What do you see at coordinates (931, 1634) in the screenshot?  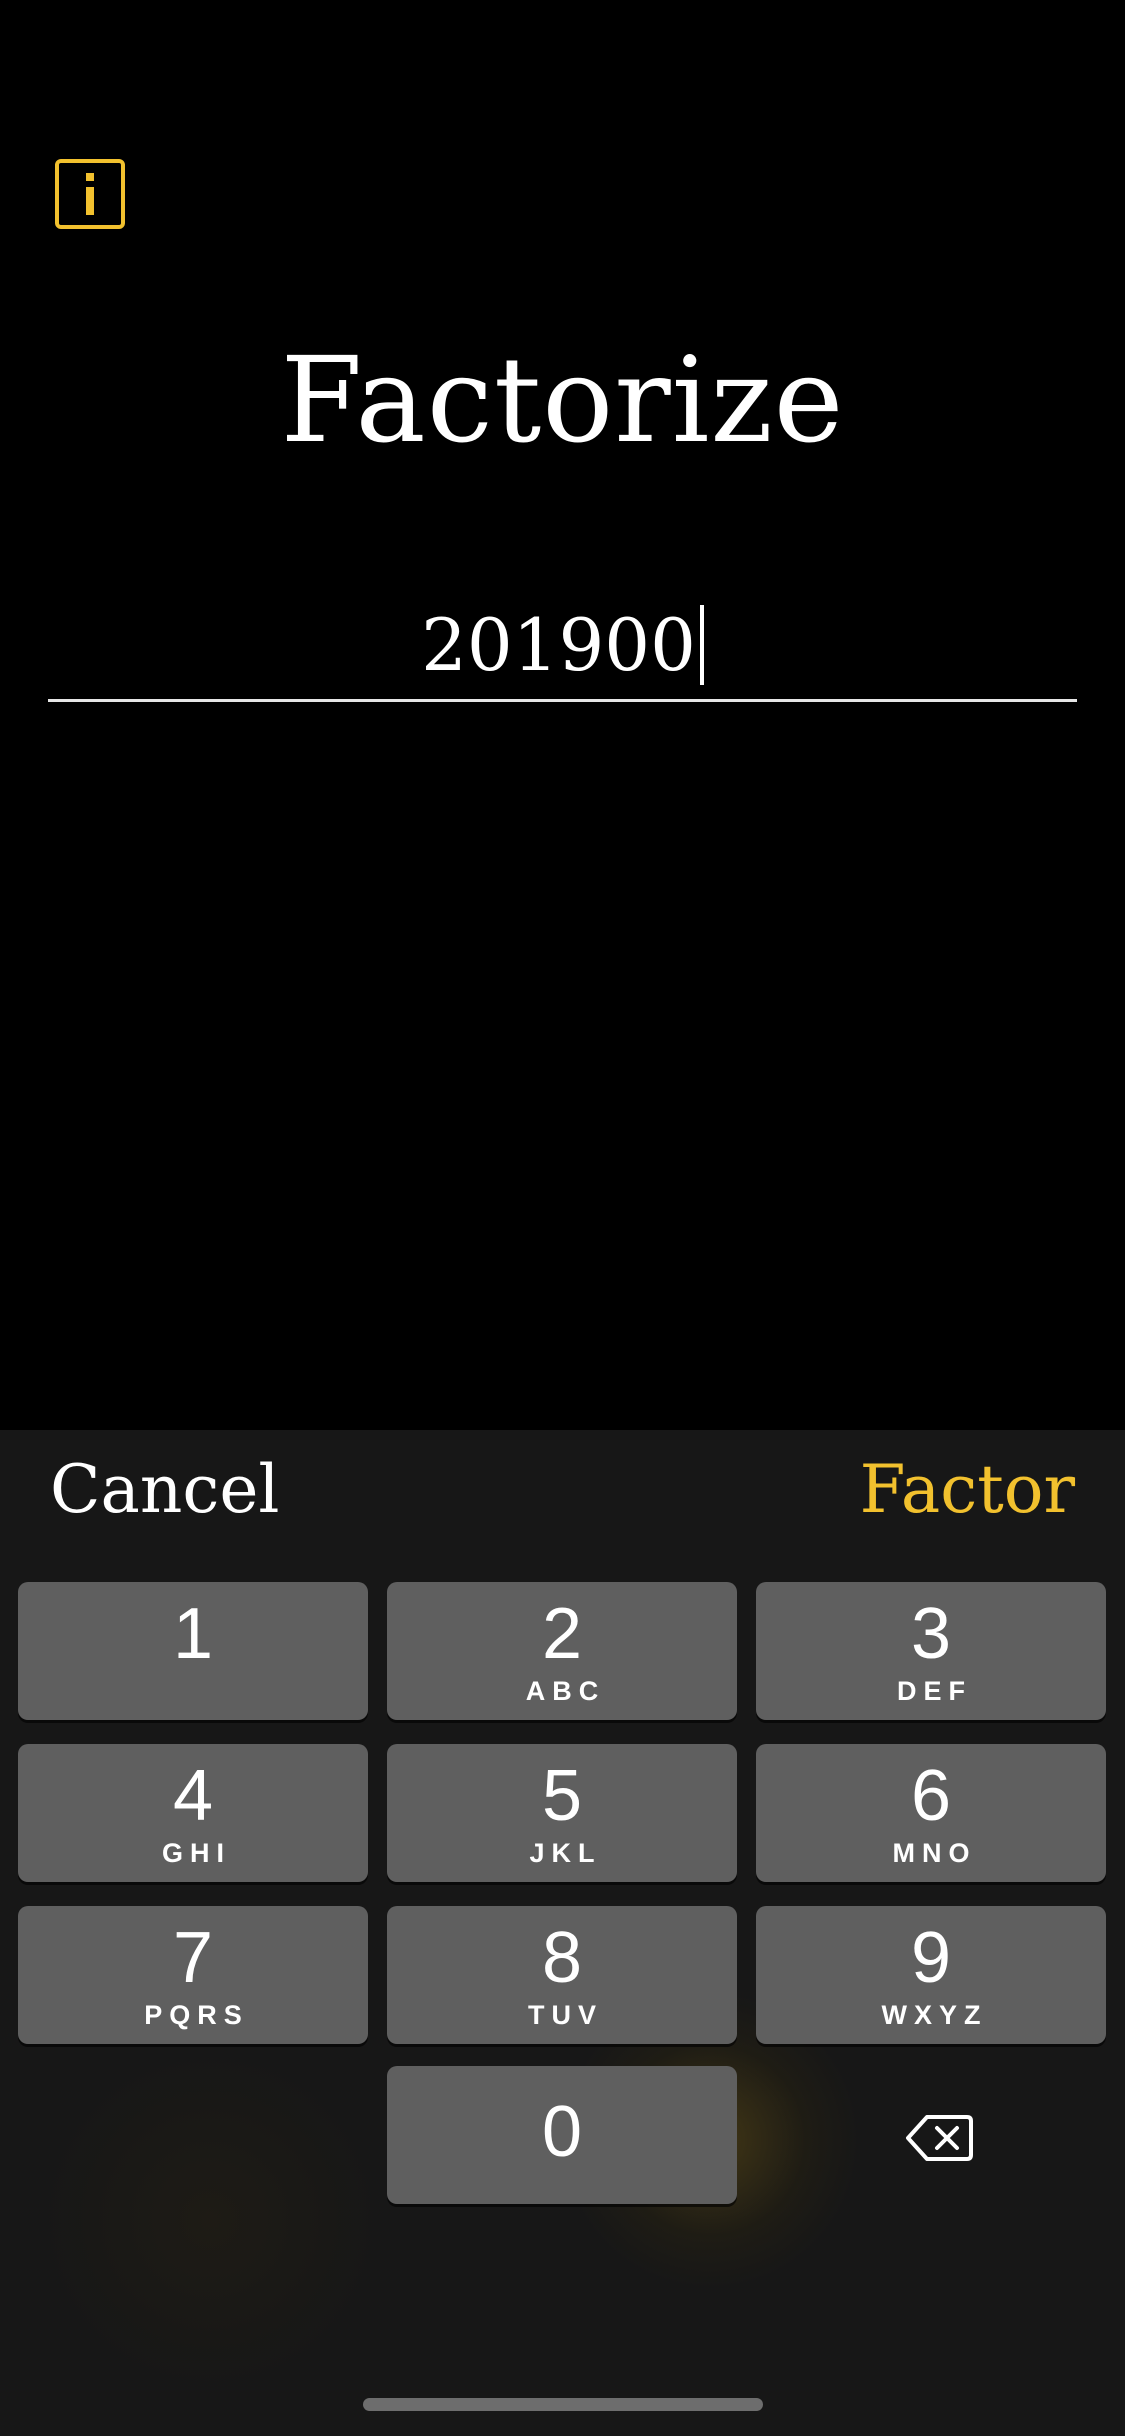 I see `key-digit: 3` at bounding box center [931, 1634].